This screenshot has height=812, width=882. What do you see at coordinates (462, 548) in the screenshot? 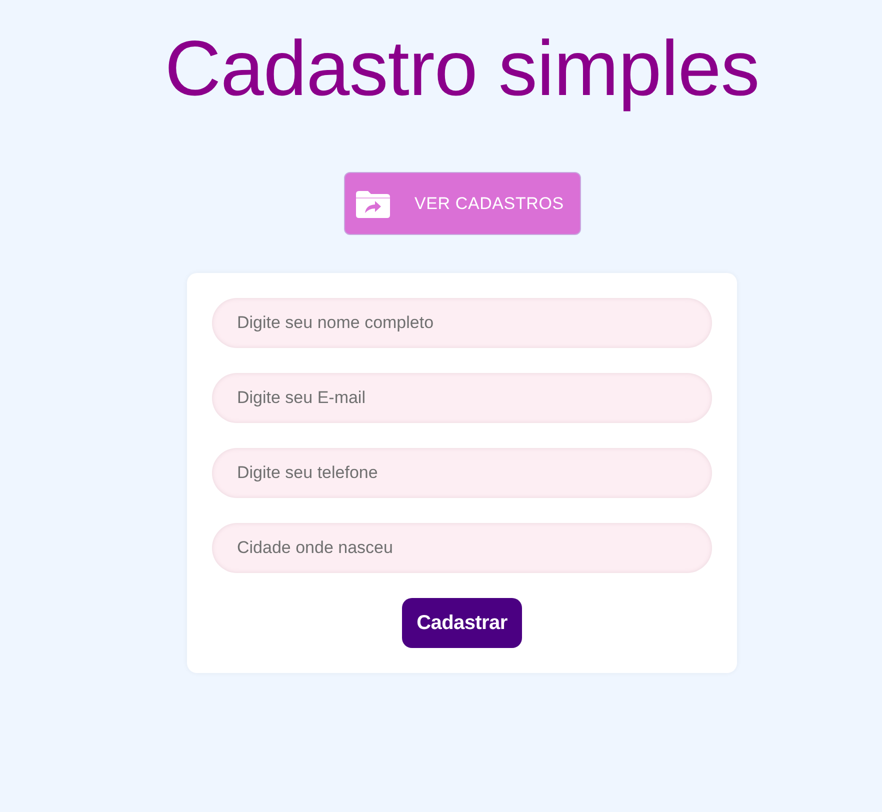
I see `text-input-field: Cidade onde nasceu` at bounding box center [462, 548].